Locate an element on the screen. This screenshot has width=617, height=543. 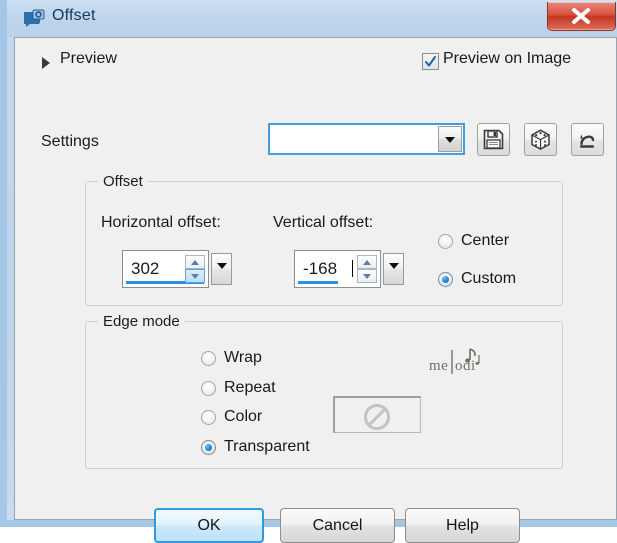
horizontal-offset-input: 302 is located at coordinates (165, 269).